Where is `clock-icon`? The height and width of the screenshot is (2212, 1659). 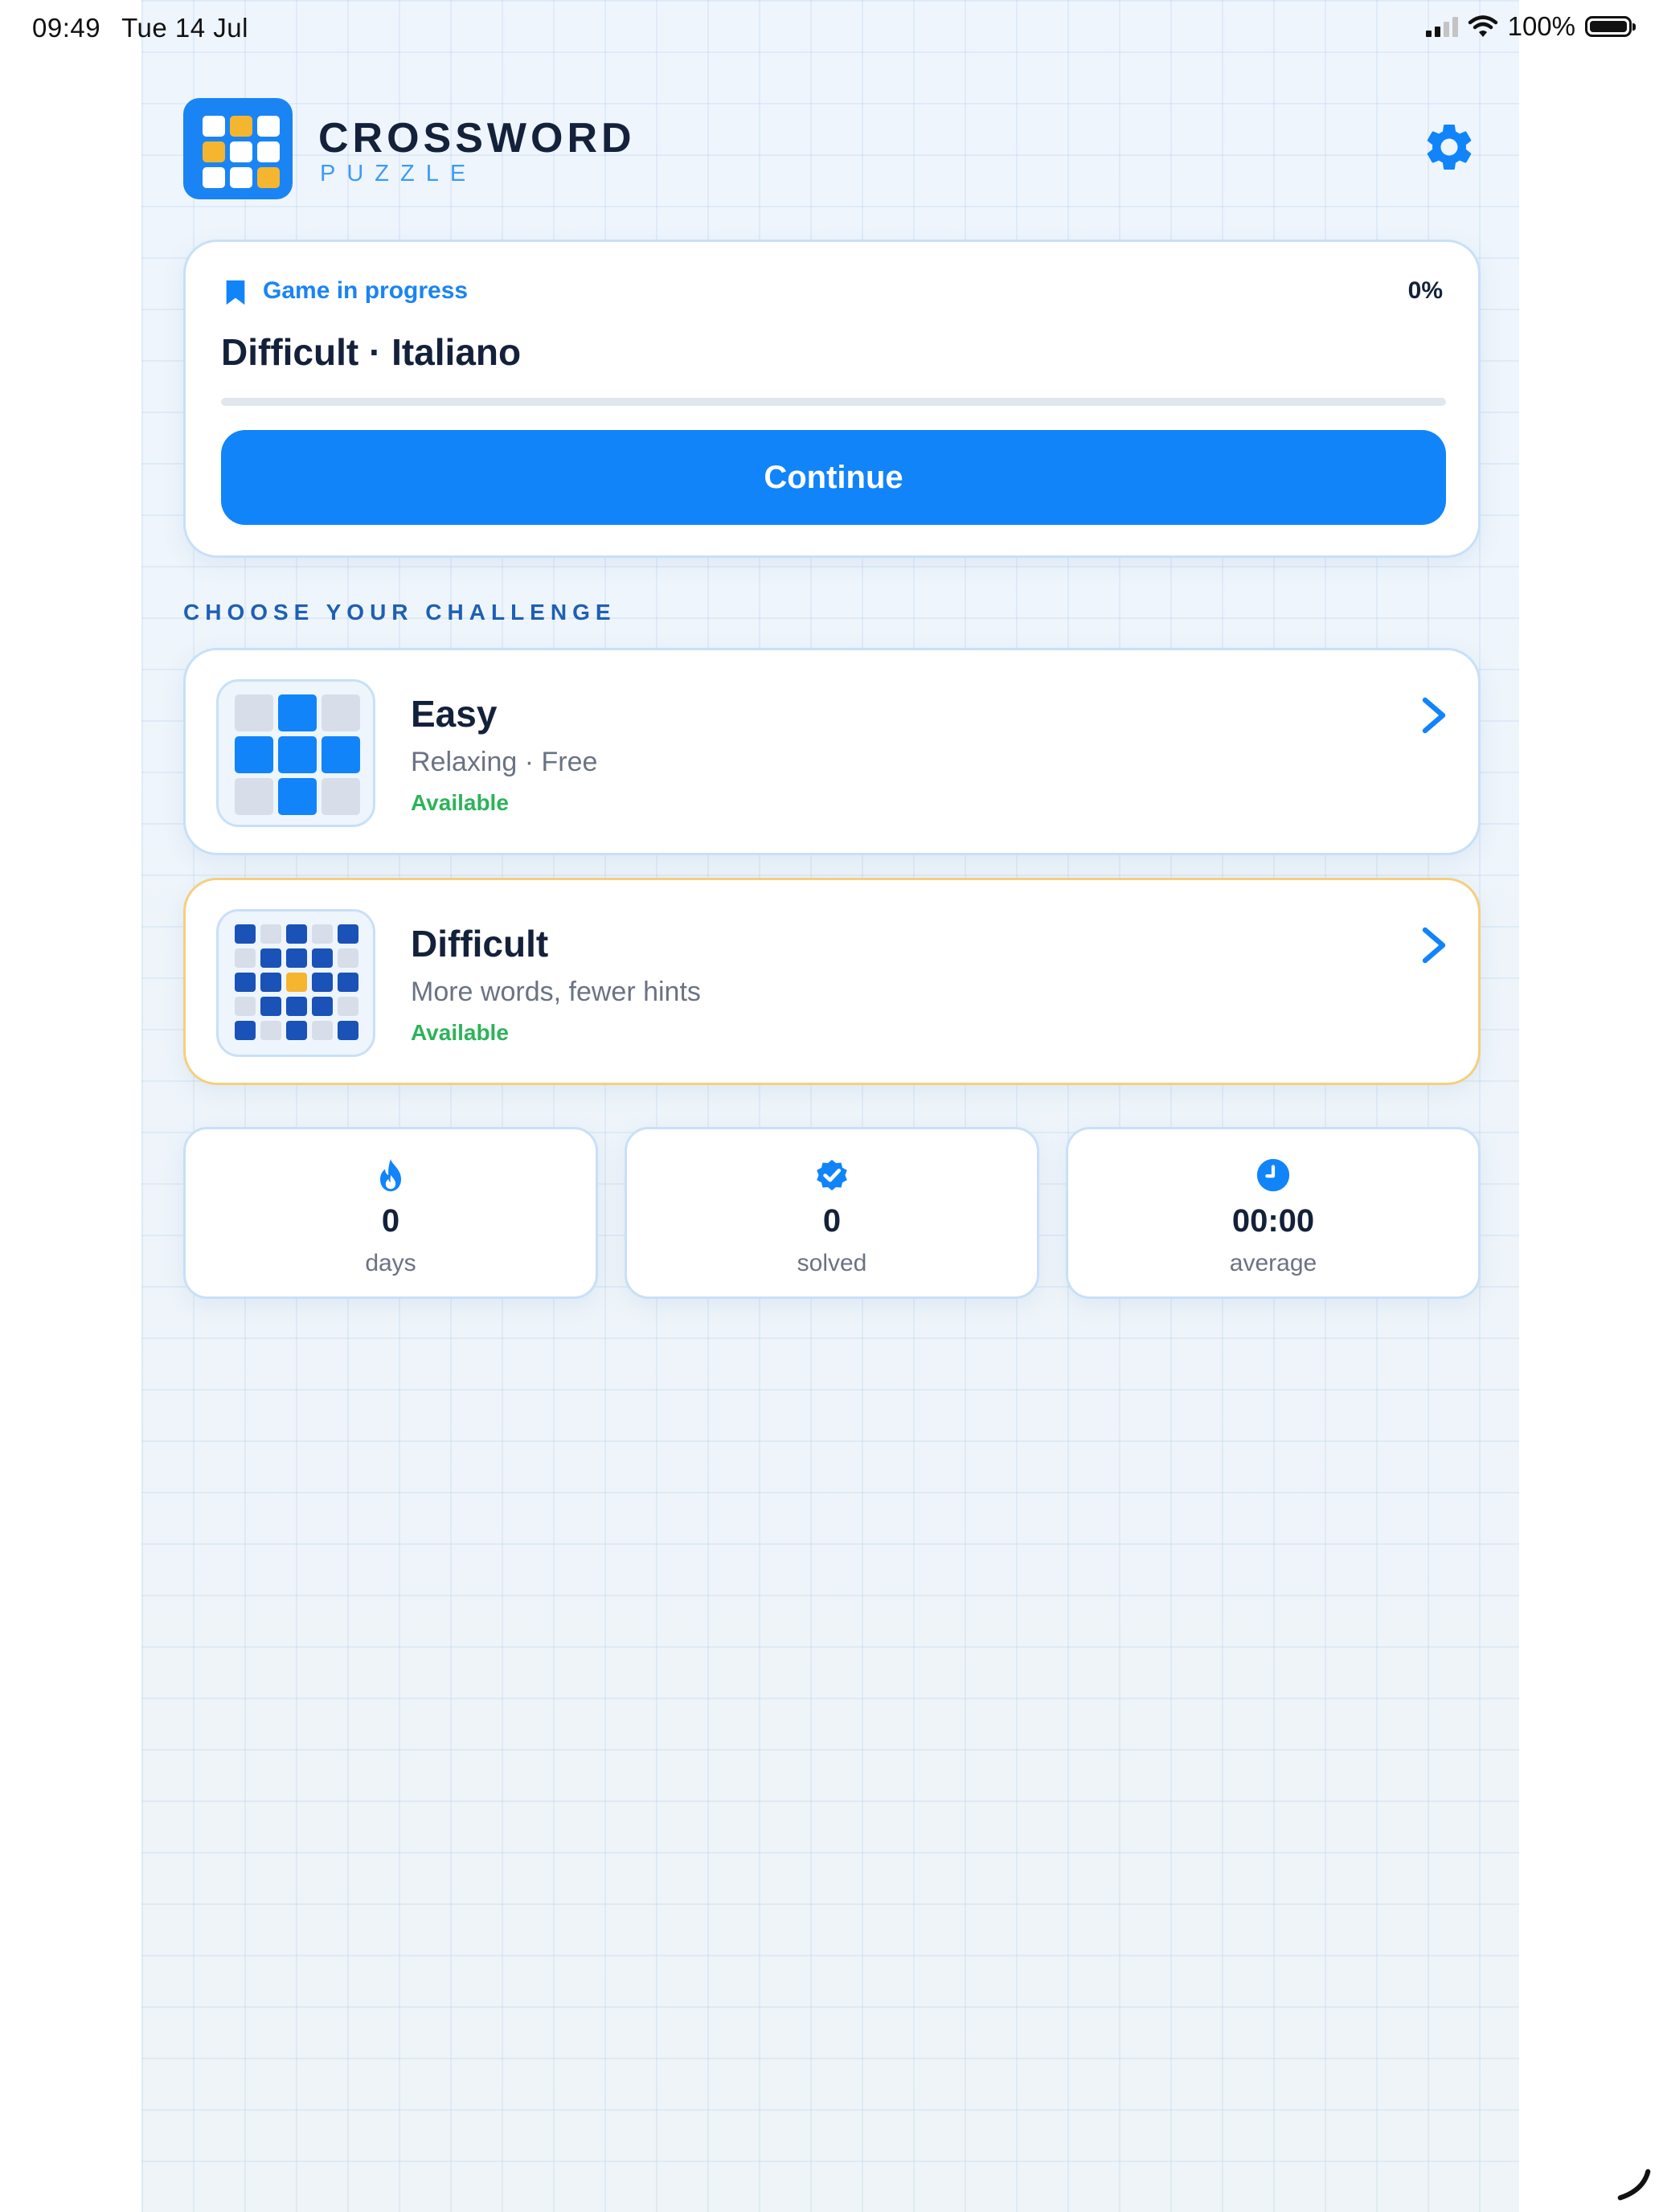 clock-icon is located at coordinates (1273, 1175).